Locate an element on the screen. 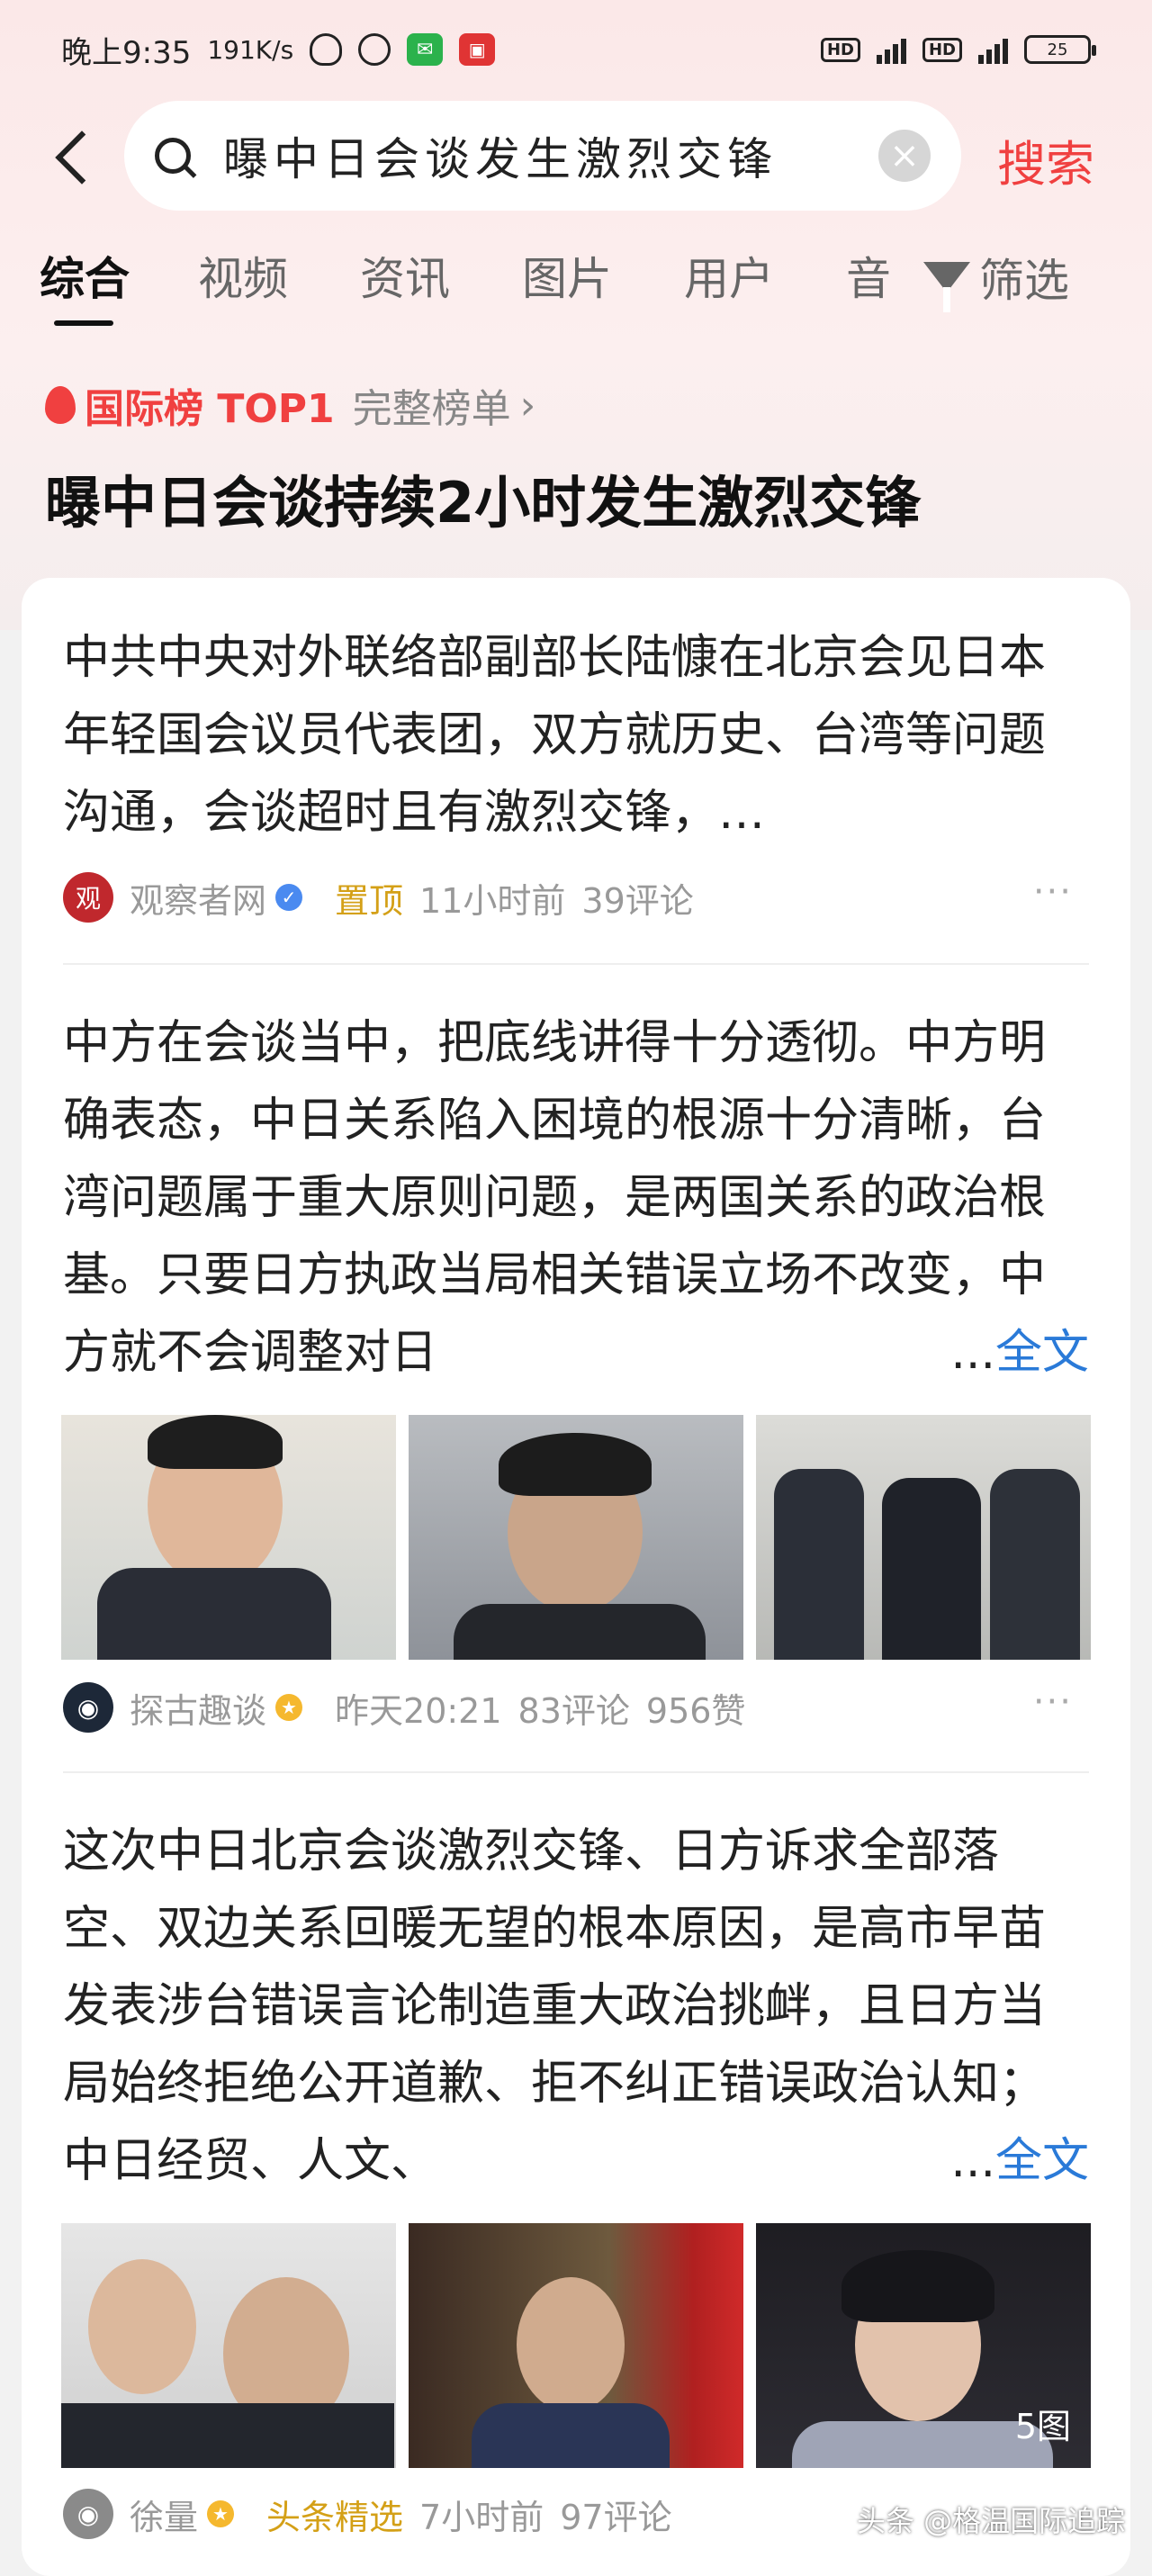 This screenshot has height=2576, width=1152. hot-topic-title: 曝中日会谈持续2小时发生激烈交锋 is located at coordinates (483, 498).